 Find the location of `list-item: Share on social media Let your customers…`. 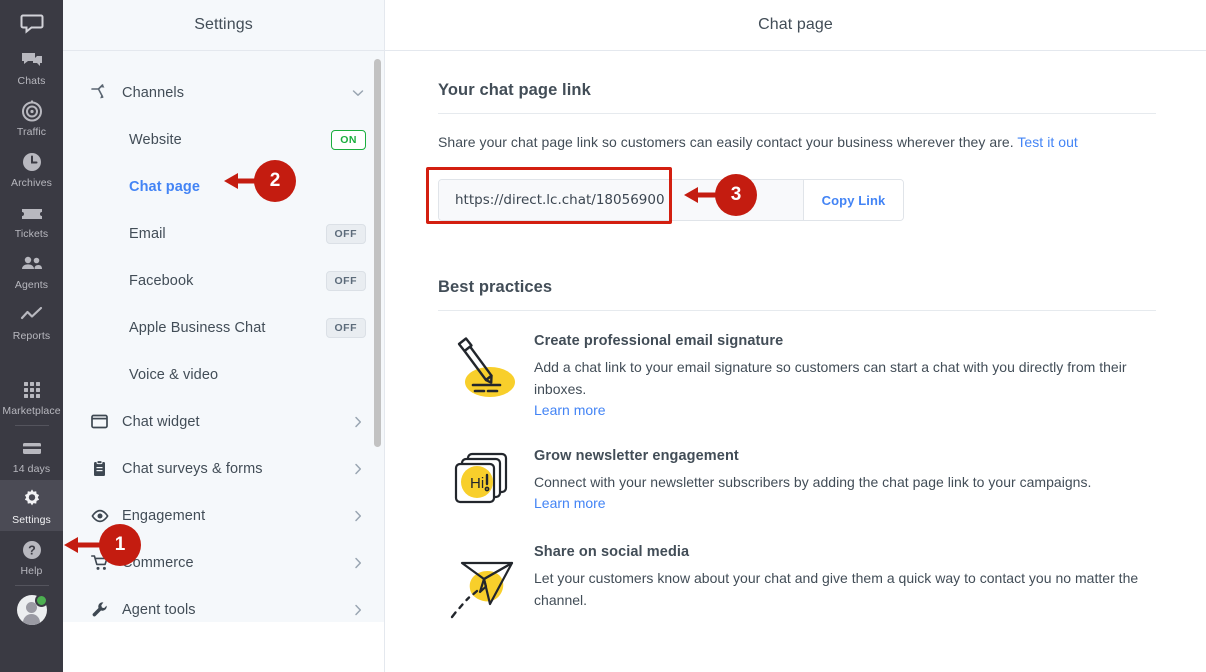

list-item: Share on social media Let your customers… is located at coordinates (797, 584).